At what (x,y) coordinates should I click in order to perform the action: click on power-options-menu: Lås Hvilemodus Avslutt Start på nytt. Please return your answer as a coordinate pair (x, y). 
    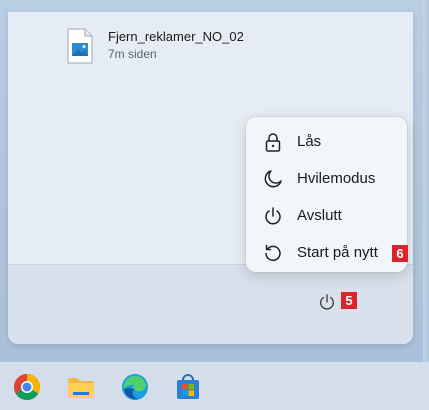
    Looking at the image, I should click on (326, 194).